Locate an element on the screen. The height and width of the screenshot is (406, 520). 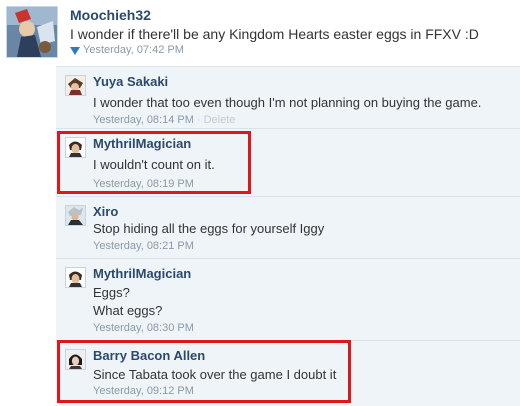
expand-triangle-icon is located at coordinates (75, 50).